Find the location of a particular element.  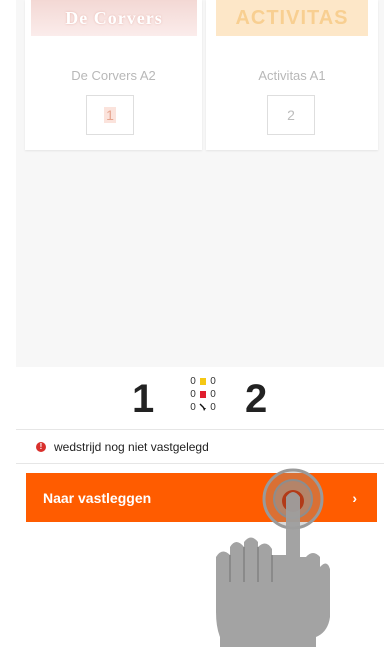

red-card-row: 0 0 is located at coordinates (203, 394).